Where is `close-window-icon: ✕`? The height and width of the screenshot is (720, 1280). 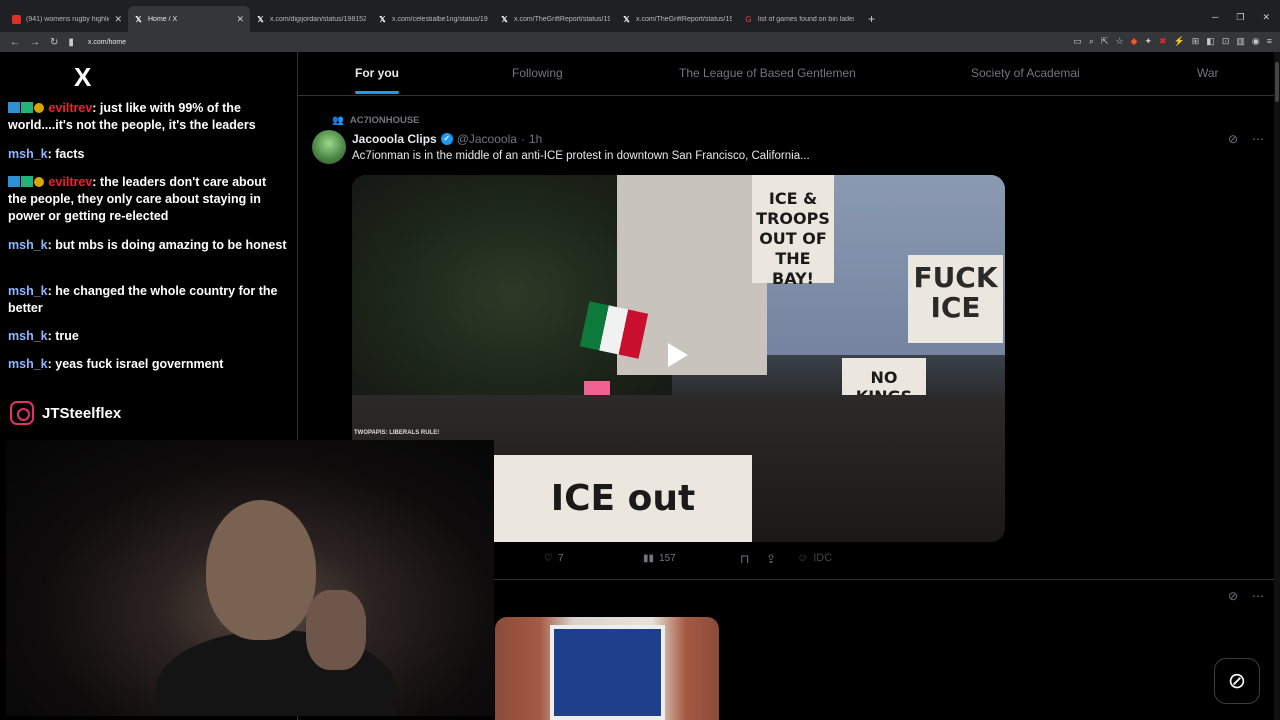
close-window-icon: ✕ is located at coordinates (1266, 17).